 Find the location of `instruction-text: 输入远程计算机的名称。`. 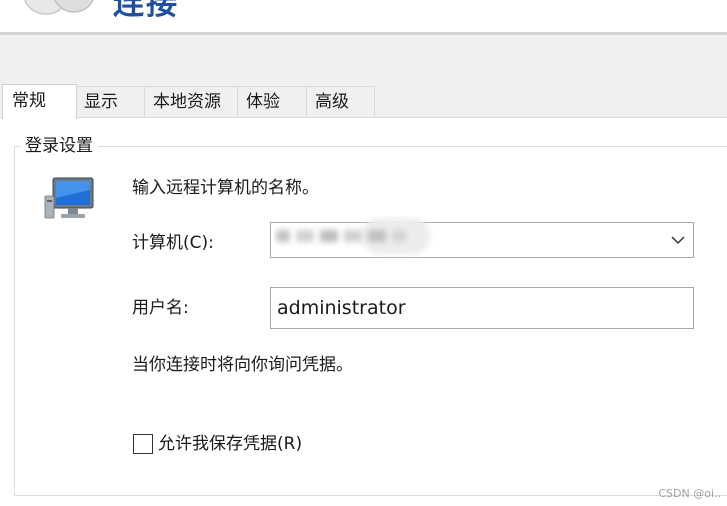

instruction-text: 输入远程计算机的名称。 is located at coordinates (225, 188).